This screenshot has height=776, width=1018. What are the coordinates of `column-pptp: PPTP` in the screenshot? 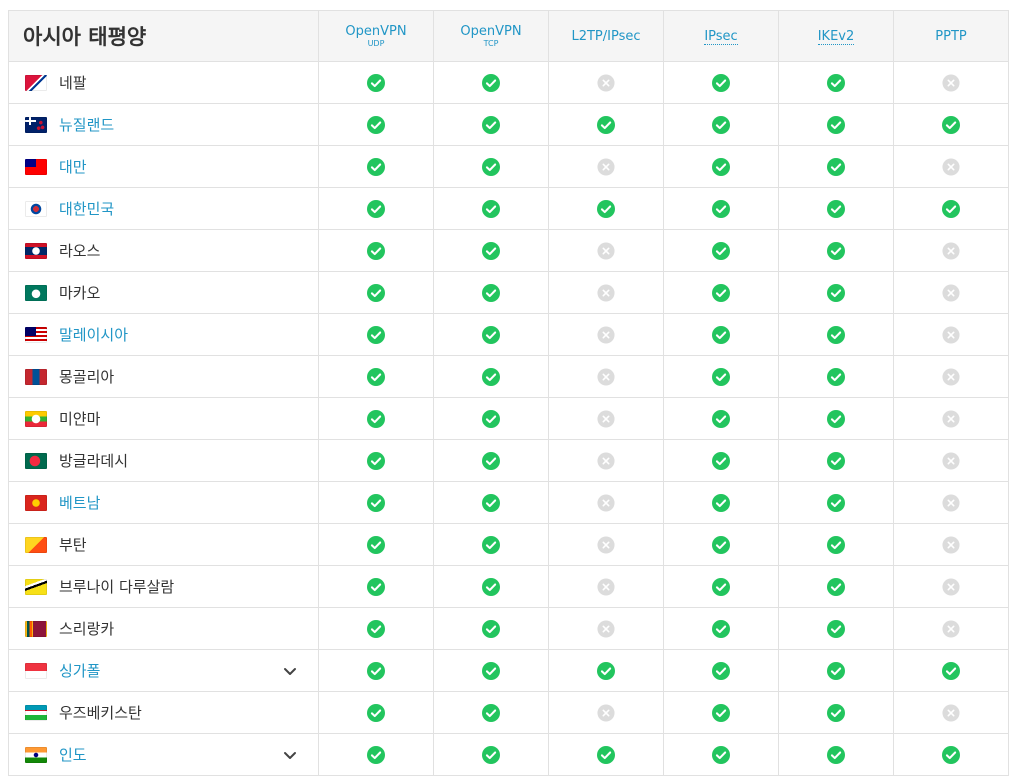 It's located at (951, 36).